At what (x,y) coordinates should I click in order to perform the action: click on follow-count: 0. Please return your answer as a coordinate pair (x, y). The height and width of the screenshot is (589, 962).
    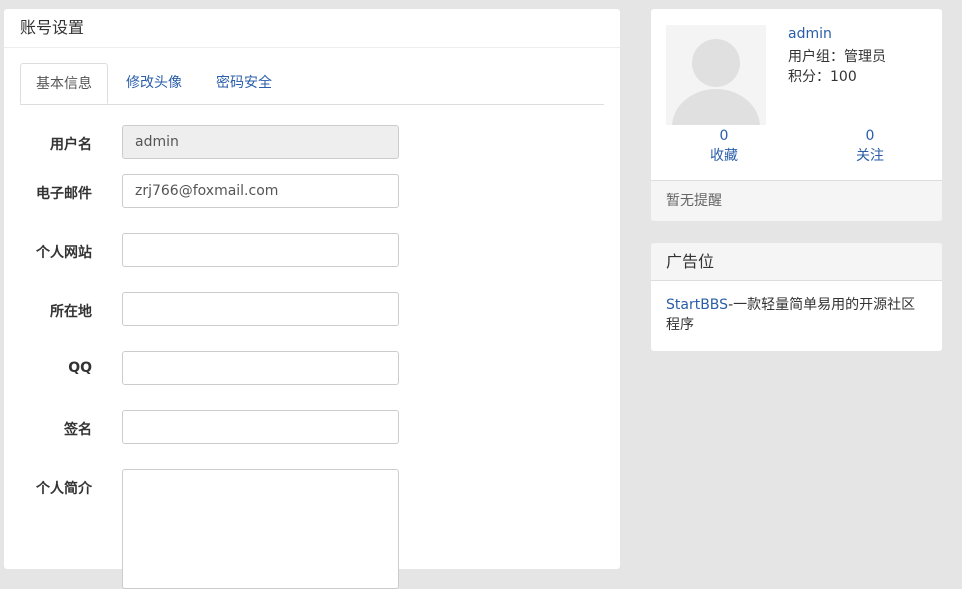
    Looking at the image, I should click on (870, 136).